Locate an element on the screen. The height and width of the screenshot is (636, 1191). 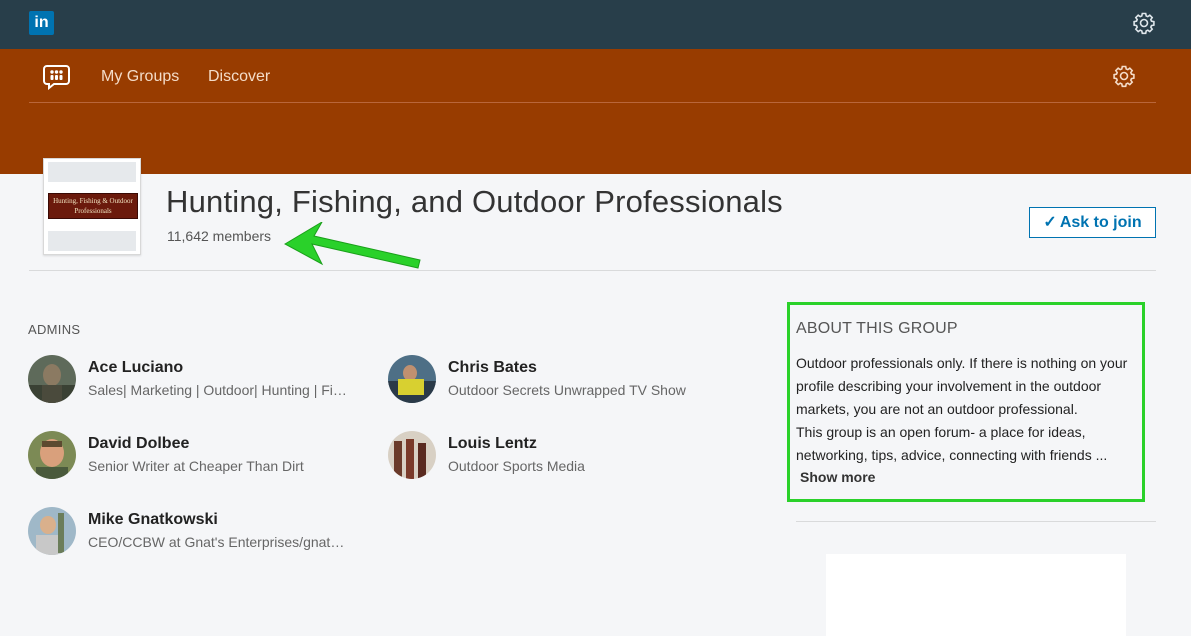
admin-name: Chris Bates is located at coordinates (492, 368).